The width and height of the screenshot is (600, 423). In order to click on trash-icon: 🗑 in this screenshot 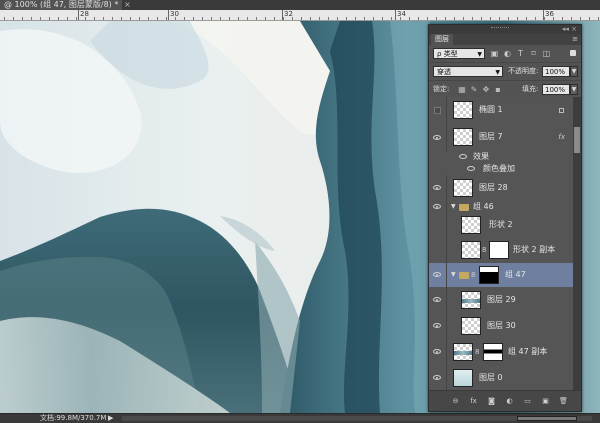, I will do `click(563, 401)`.